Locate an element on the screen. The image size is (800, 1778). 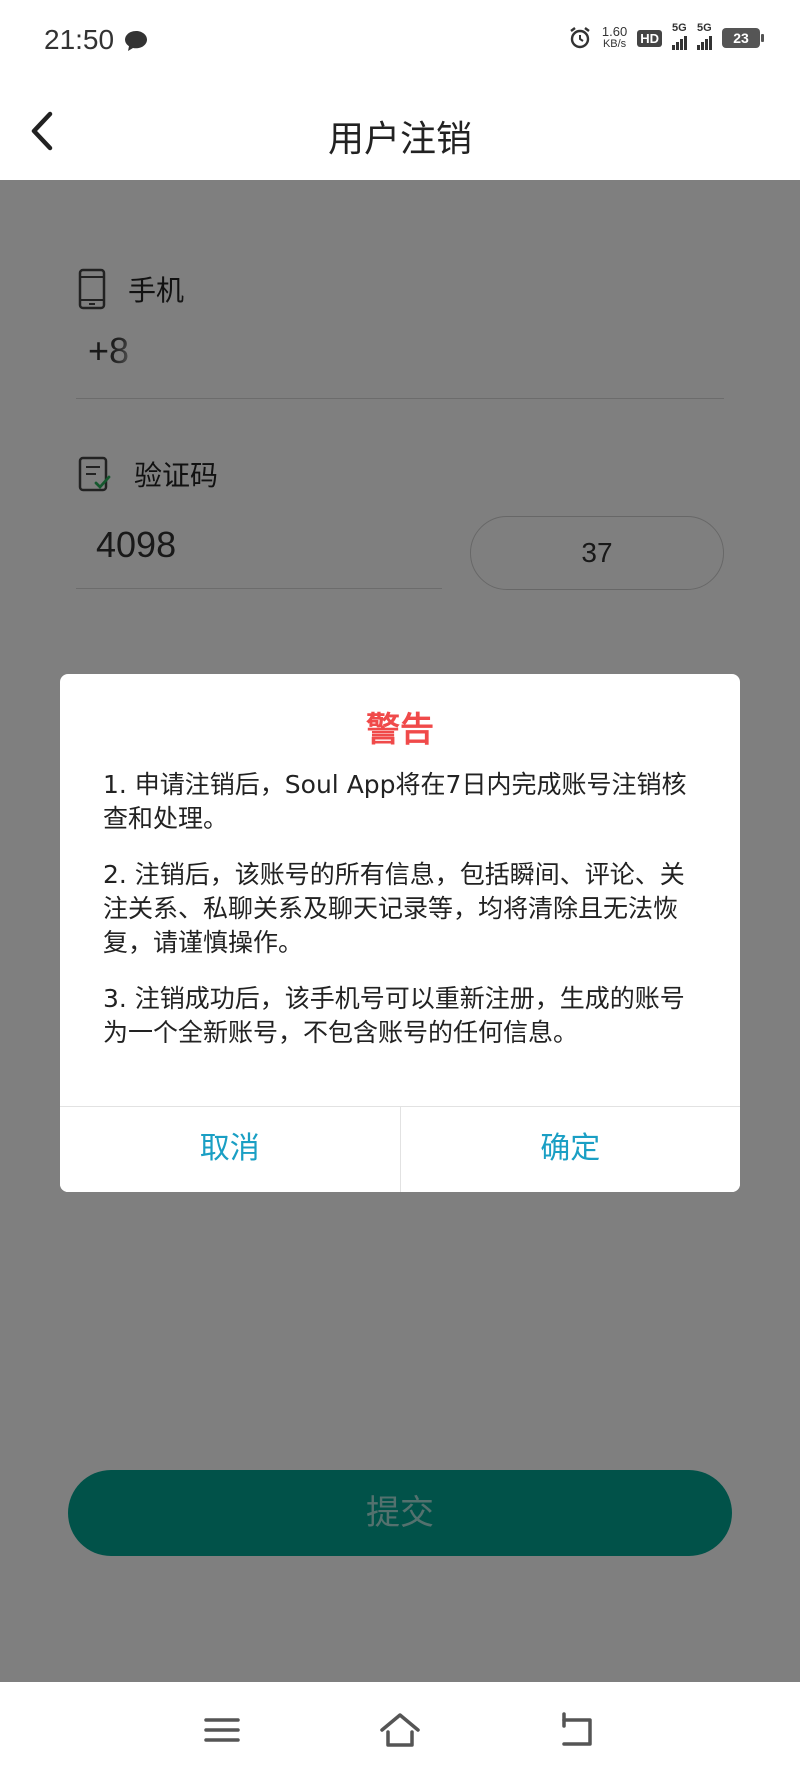
net-speed-value: 1.60 is located at coordinates (614, 31).